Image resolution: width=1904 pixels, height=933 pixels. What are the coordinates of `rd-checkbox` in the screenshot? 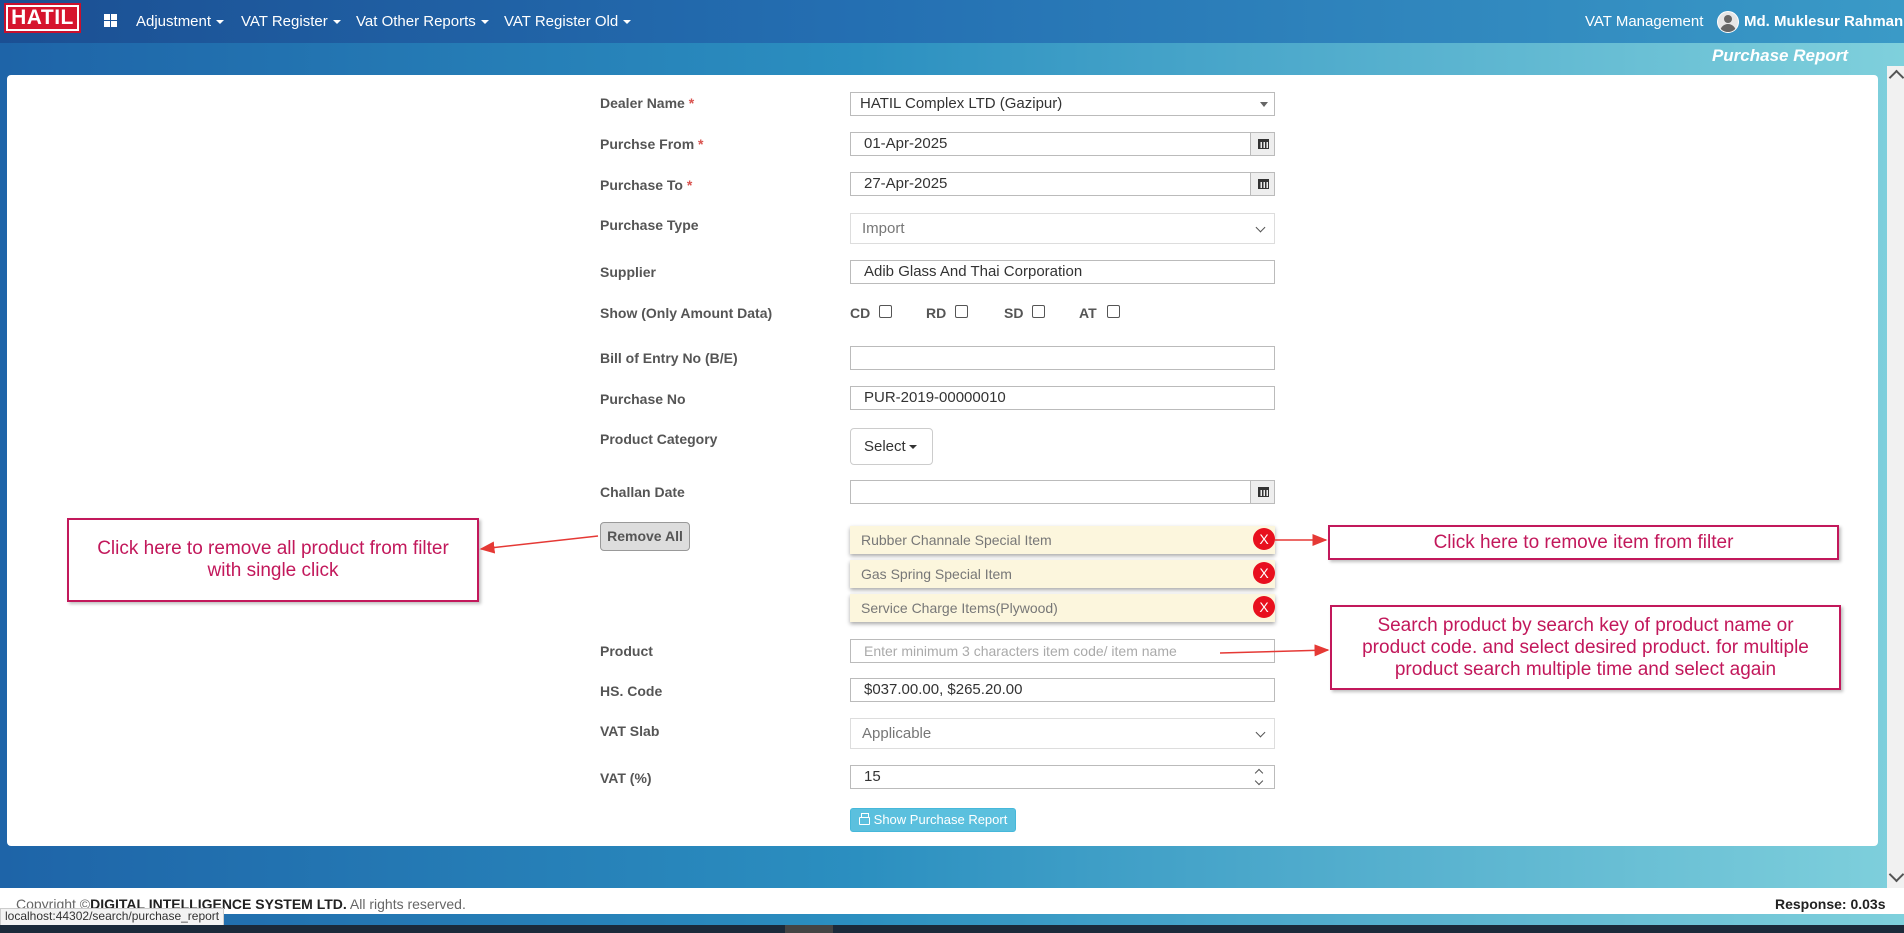 It's located at (961, 311).